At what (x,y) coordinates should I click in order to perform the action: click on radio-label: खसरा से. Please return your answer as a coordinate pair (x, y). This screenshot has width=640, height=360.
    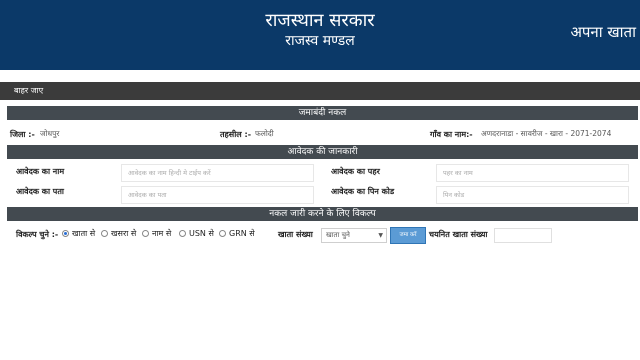
    Looking at the image, I should click on (124, 233).